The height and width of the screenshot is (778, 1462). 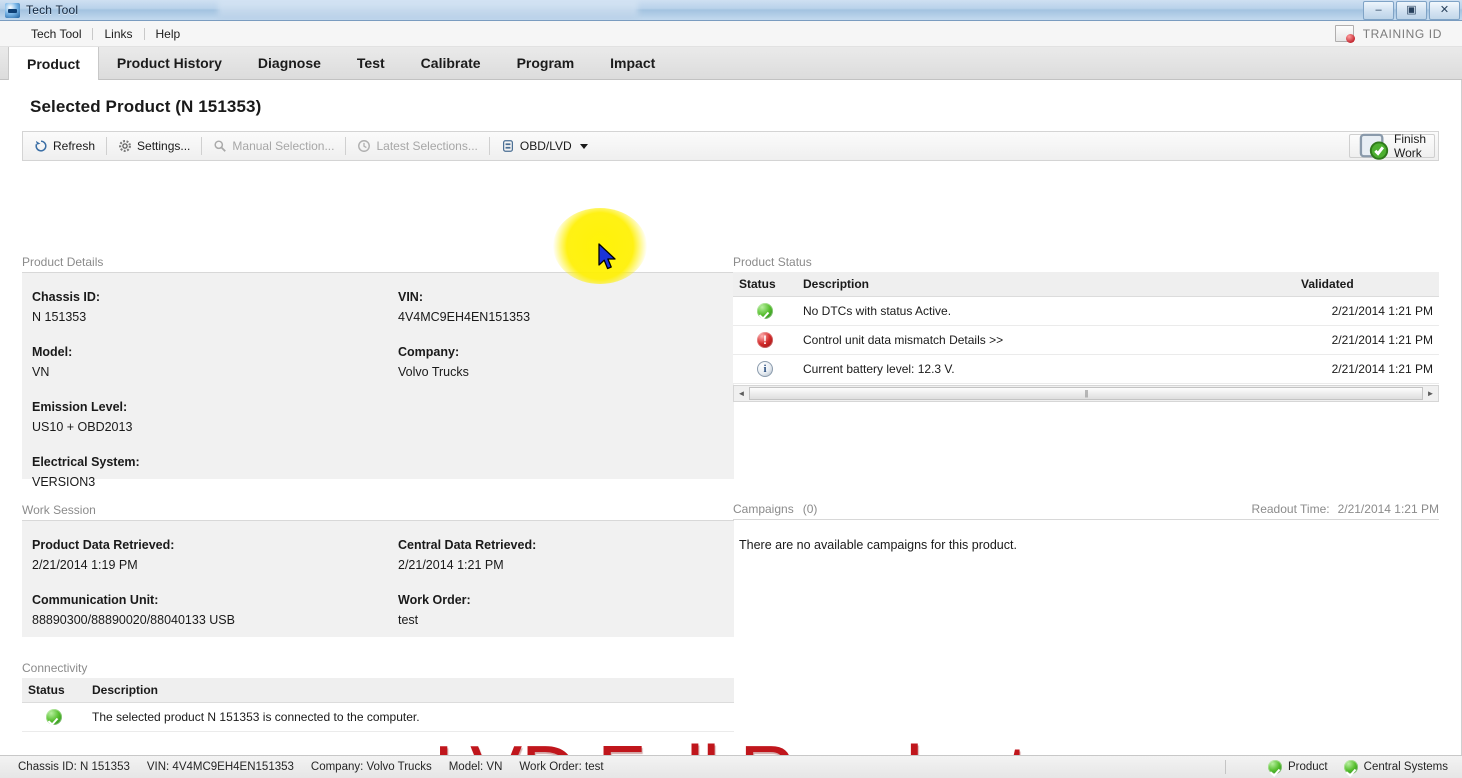 I want to click on product-status-header-row: Status Description Validated, so click(x=1086, y=284).